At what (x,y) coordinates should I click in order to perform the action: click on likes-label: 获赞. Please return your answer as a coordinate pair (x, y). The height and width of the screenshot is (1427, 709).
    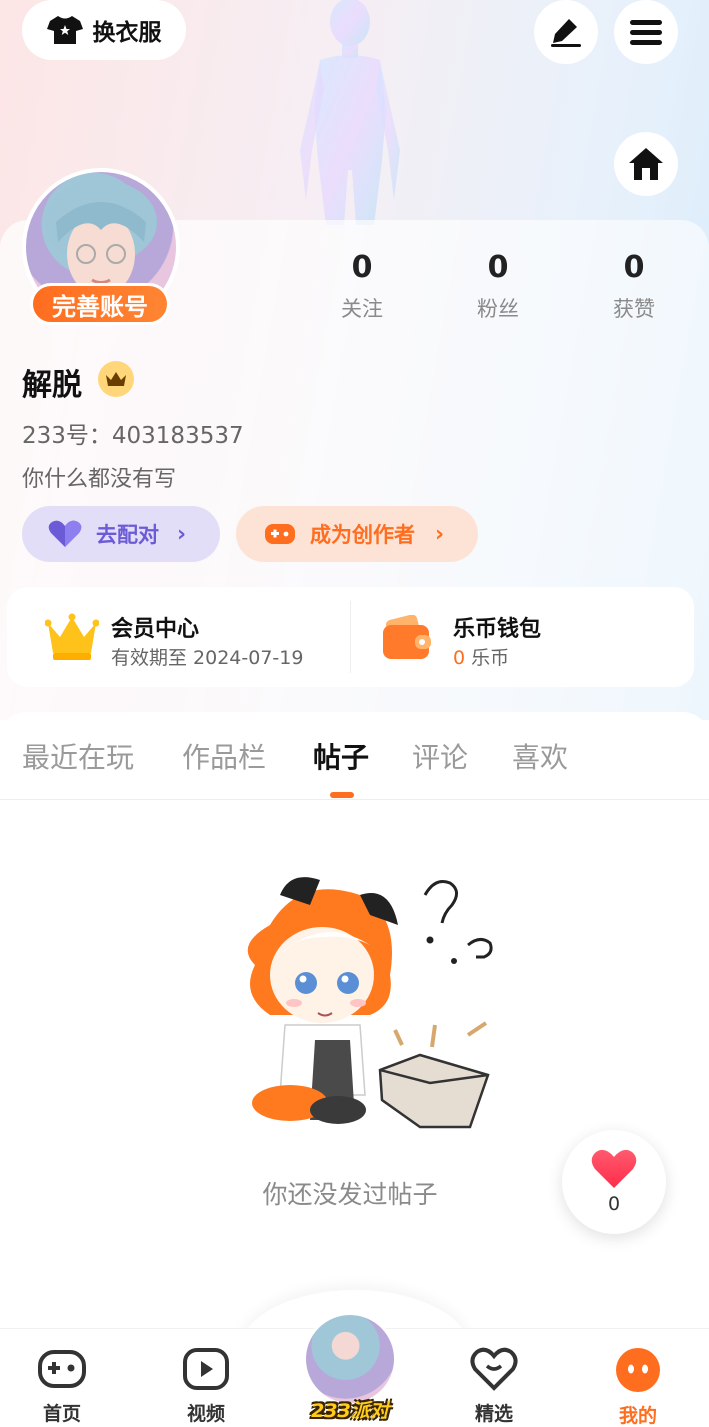
    Looking at the image, I should click on (634, 309).